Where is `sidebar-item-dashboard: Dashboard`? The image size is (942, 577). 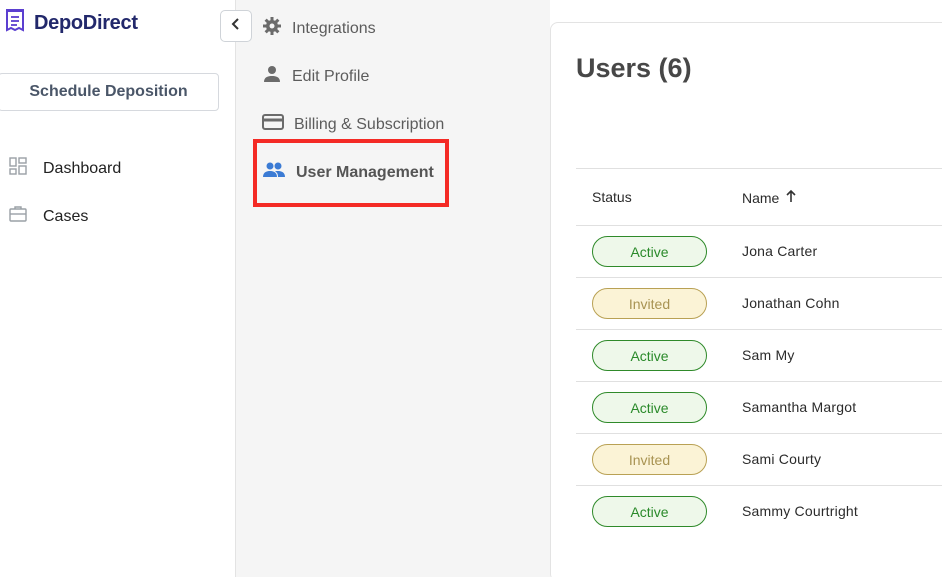
sidebar-item-dashboard: Dashboard is located at coordinates (64, 168).